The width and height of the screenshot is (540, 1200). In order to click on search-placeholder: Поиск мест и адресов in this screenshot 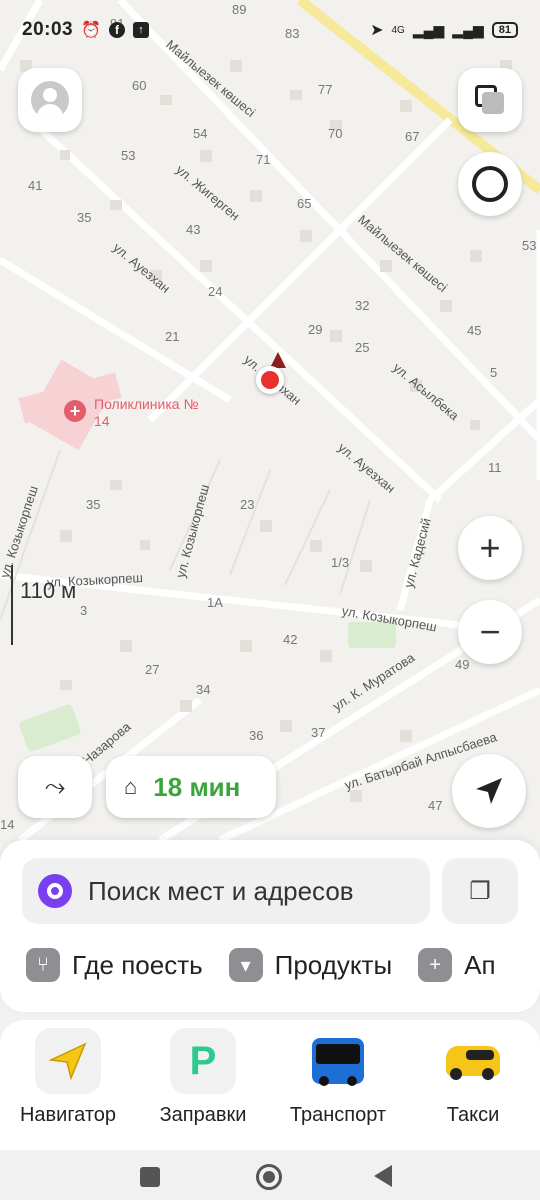, I will do `click(221, 890)`.